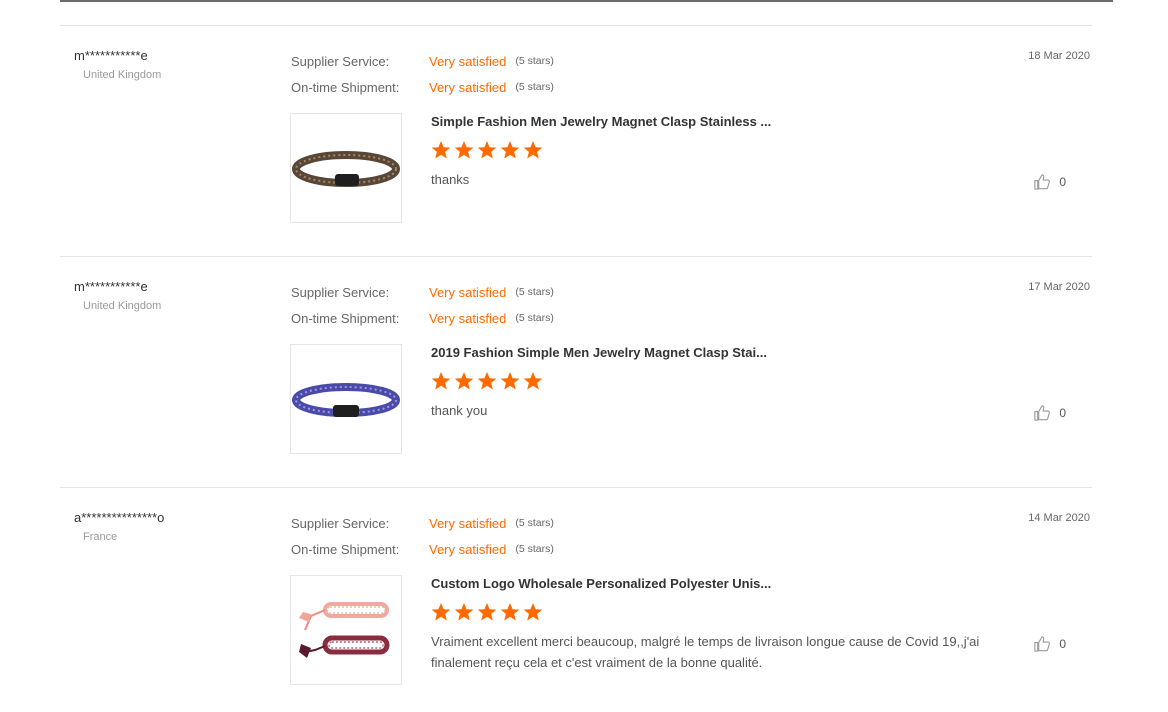  Describe the element at coordinates (459, 410) in the screenshot. I see `review-text: thank you` at that location.